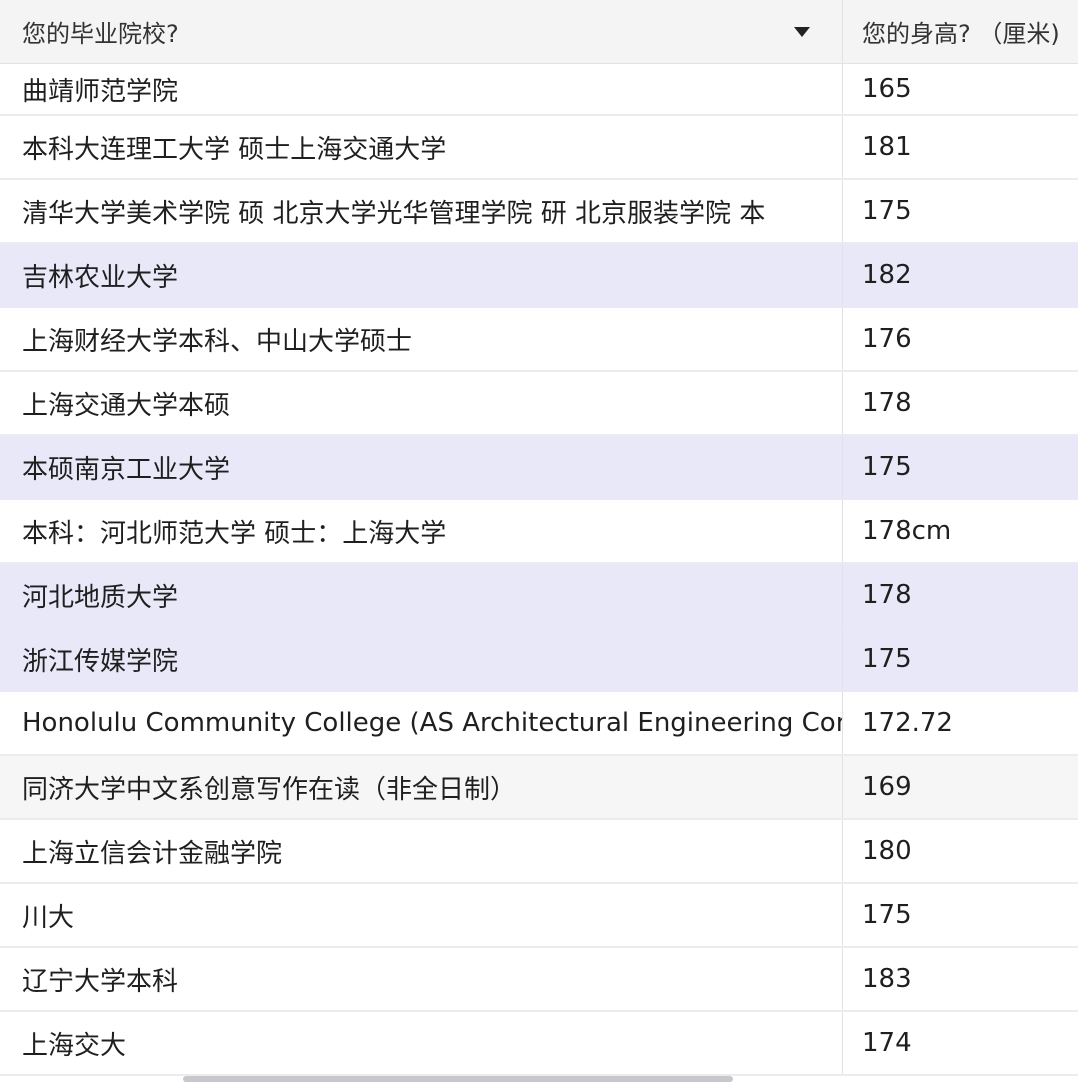 The image size is (1078, 1082). What do you see at coordinates (421, 211) in the screenshot?
I see `school-cell: 清华大学美术学院 硕 北京大学光华管理学院 研 北京服装学院 本` at bounding box center [421, 211].